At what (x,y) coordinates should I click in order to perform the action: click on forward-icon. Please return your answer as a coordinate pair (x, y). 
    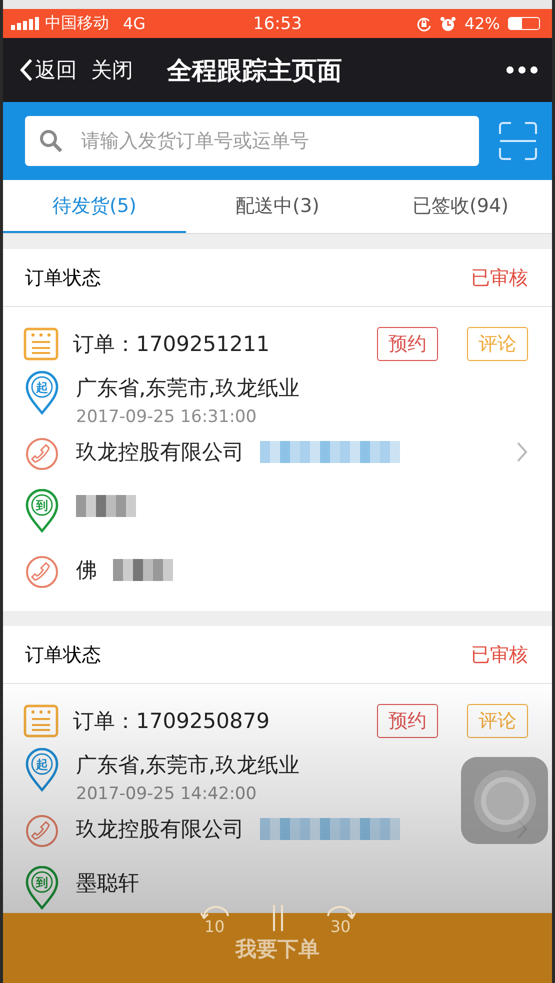
    Looking at the image, I should click on (341, 912).